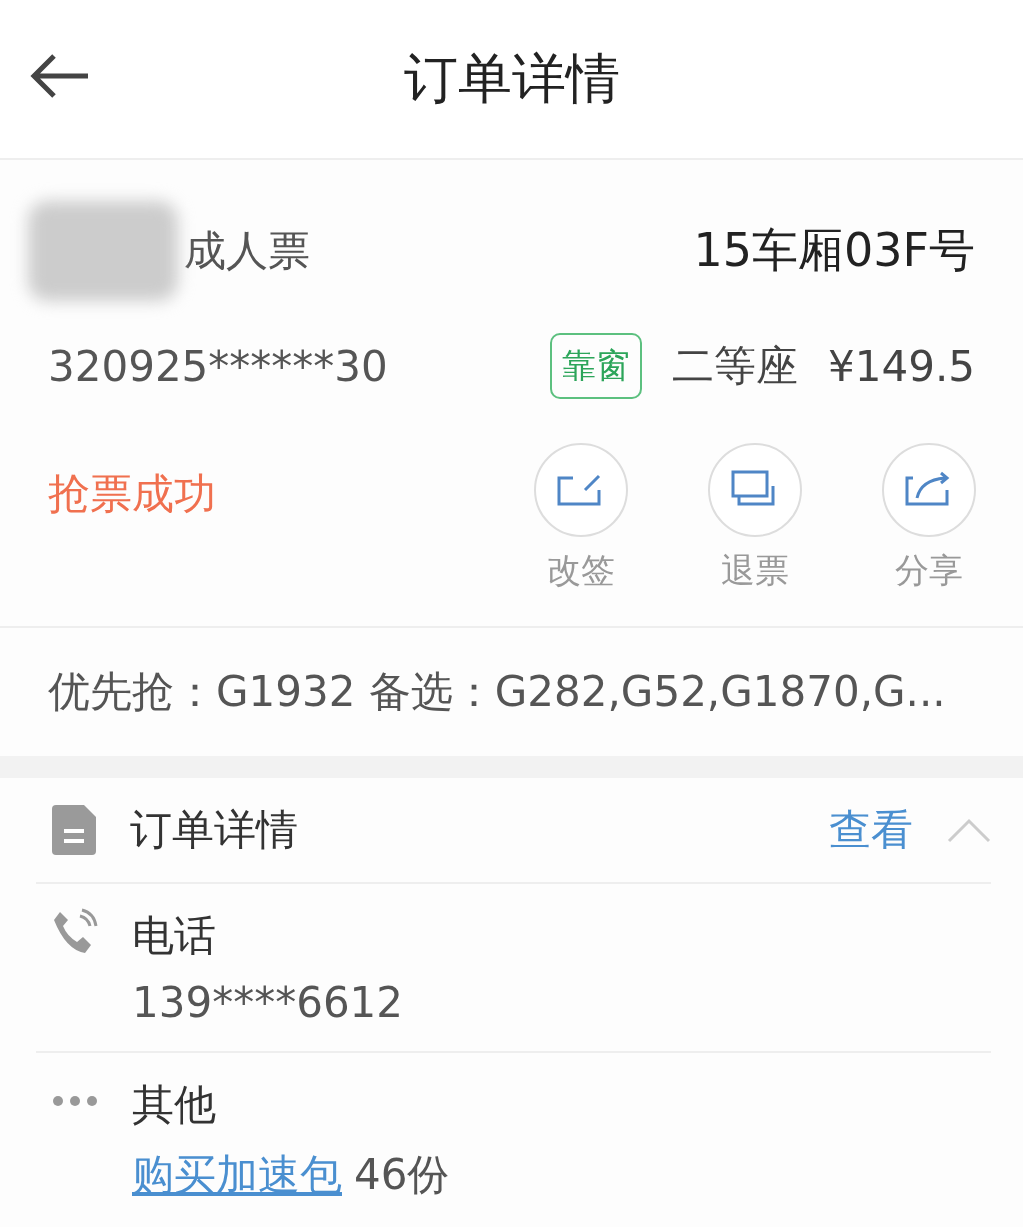 The height and width of the screenshot is (1228, 1023). What do you see at coordinates (214, 830) in the screenshot?
I see `section-title: 订单详情` at bounding box center [214, 830].